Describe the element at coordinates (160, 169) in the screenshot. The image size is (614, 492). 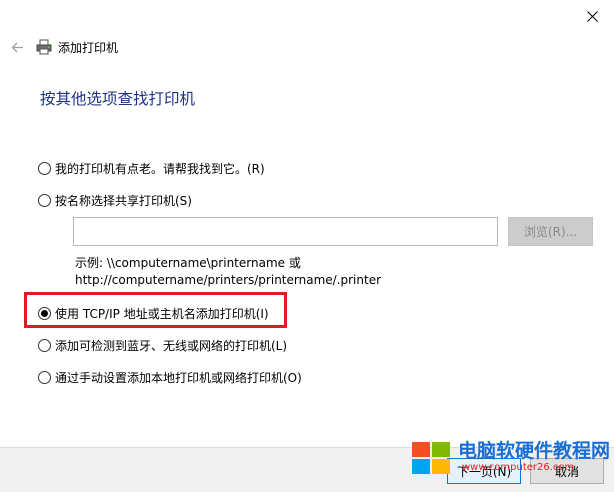
I see `option-label: 我的打印机有点老。请帮我找到它。(R)` at that location.